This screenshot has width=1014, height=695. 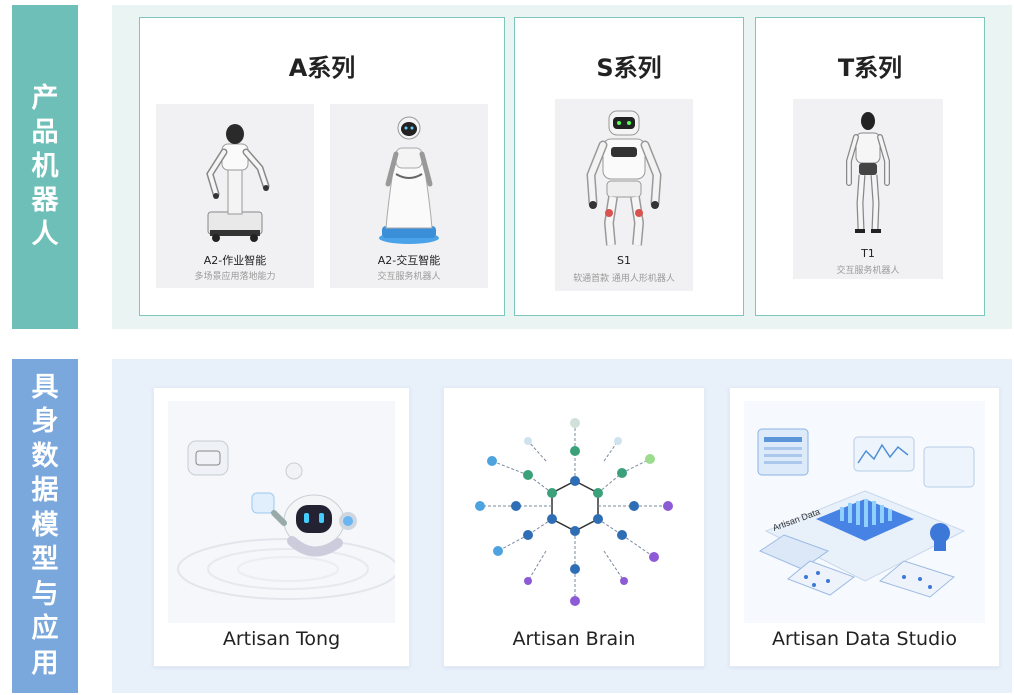 I want to click on robot-card-a2-interactive: A2-交互智能 交互服务机器人, so click(x=409, y=196).